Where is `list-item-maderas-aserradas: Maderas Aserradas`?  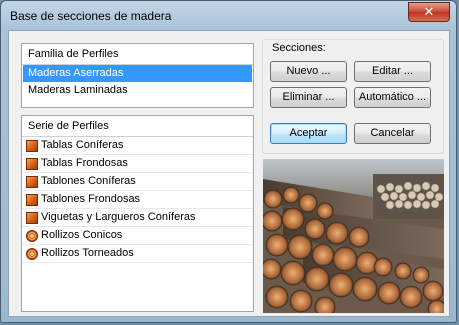
list-item-maderas-aserradas: Maderas Aserradas is located at coordinates (137, 73).